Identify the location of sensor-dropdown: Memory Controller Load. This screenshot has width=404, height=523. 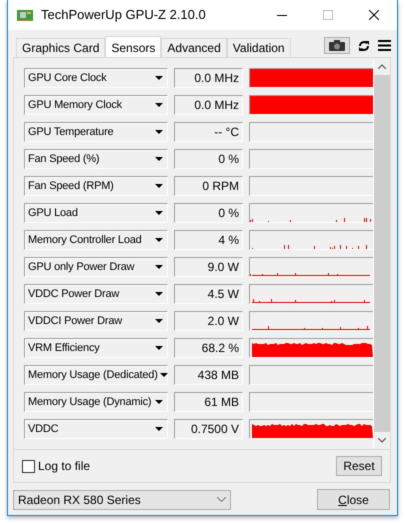
(96, 240).